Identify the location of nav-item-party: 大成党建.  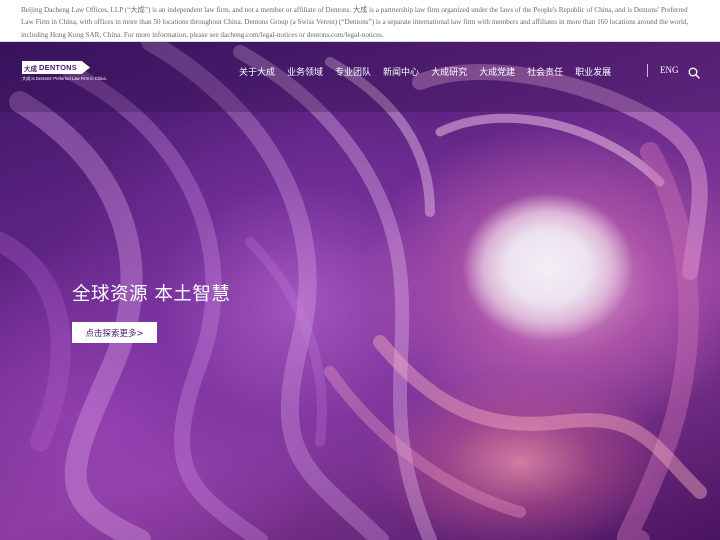
(497, 71).